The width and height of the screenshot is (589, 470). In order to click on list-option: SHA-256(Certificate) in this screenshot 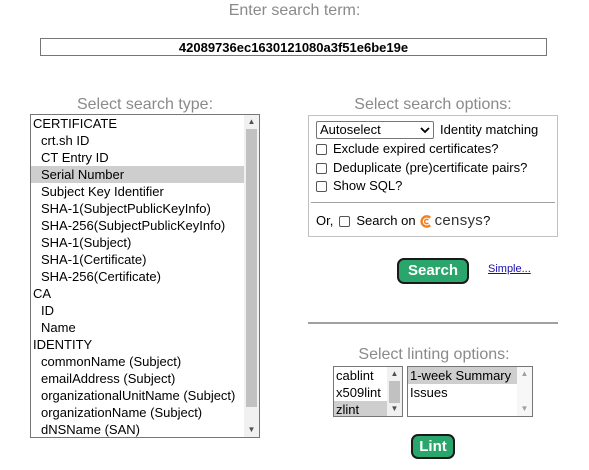, I will do `click(145, 276)`.